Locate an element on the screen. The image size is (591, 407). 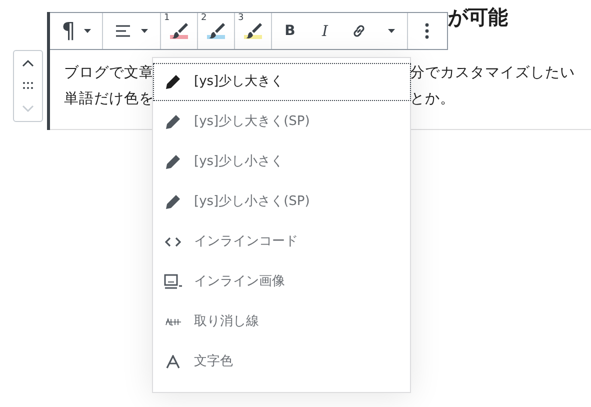
menu-item: [ys]少し小さく(SP) is located at coordinates (282, 202).